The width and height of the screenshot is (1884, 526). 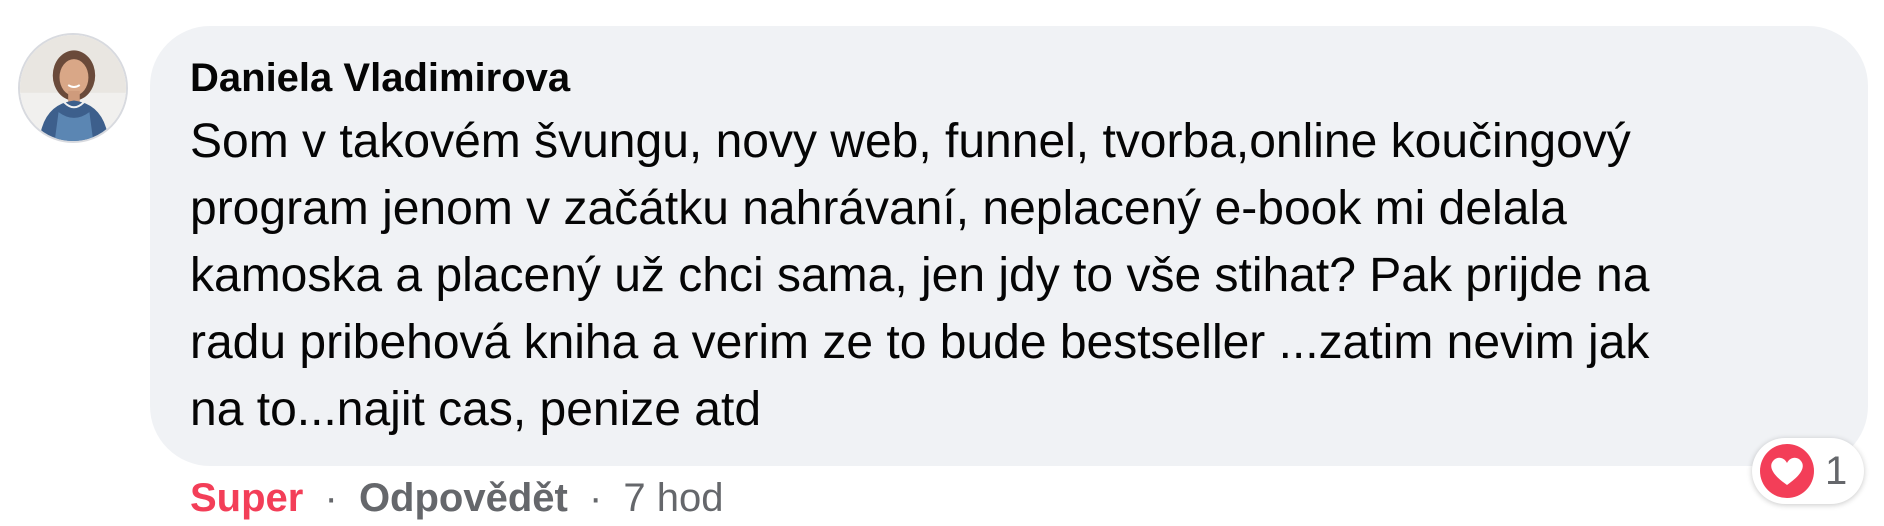 I want to click on comment-timestamp: 7 hod, so click(x=673, y=498).